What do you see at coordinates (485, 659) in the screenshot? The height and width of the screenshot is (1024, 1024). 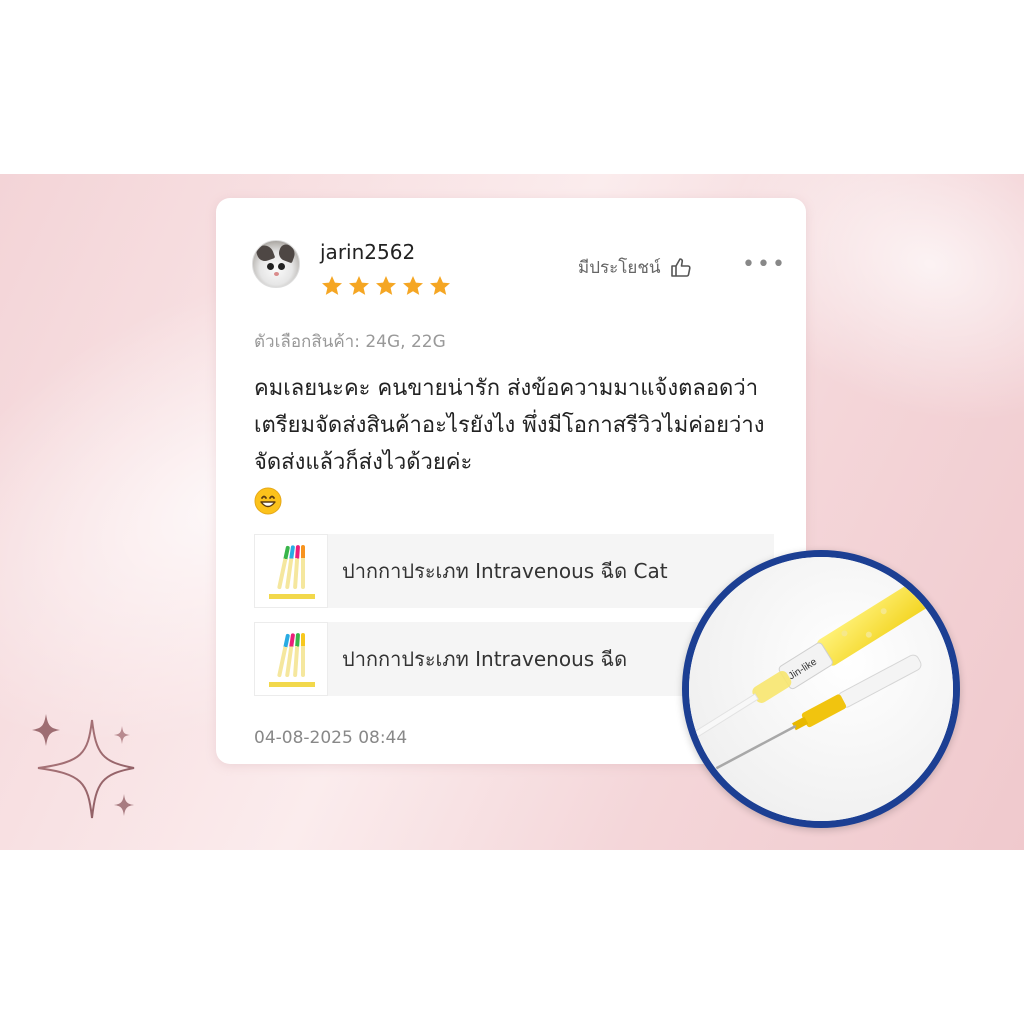 I see `product-title: ปากกาประเภท Intravenous ฉีด` at bounding box center [485, 659].